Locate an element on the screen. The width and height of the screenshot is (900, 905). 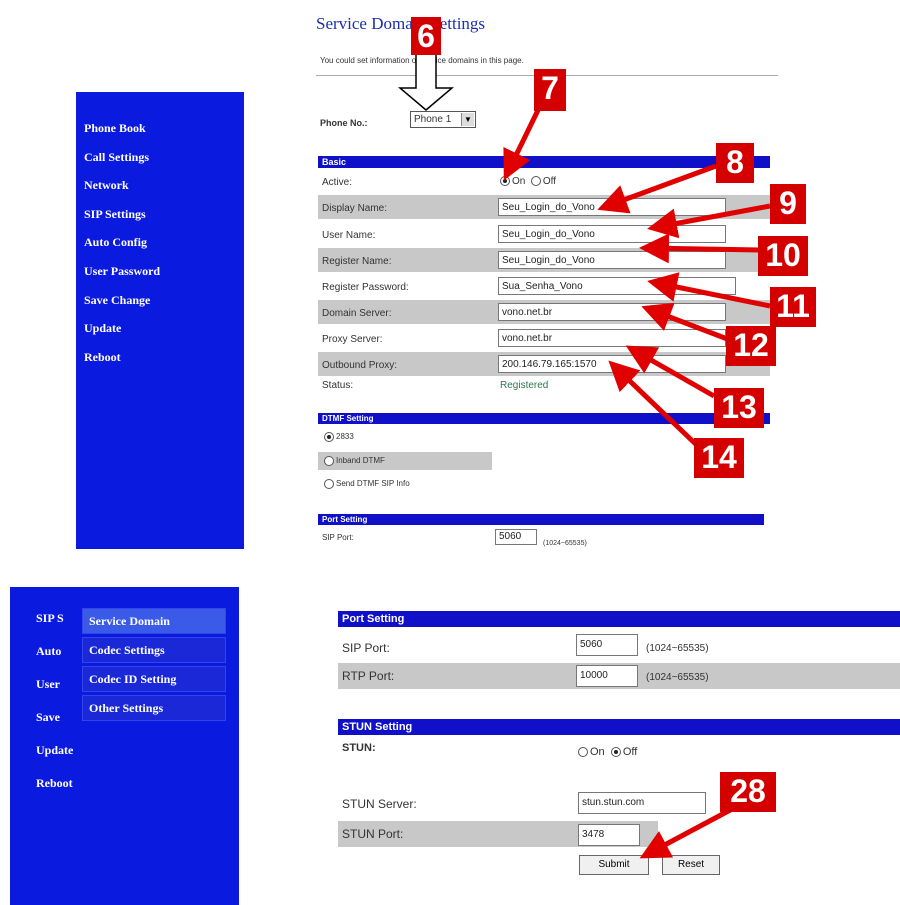
badge-6: 6 is located at coordinates (426, 36).